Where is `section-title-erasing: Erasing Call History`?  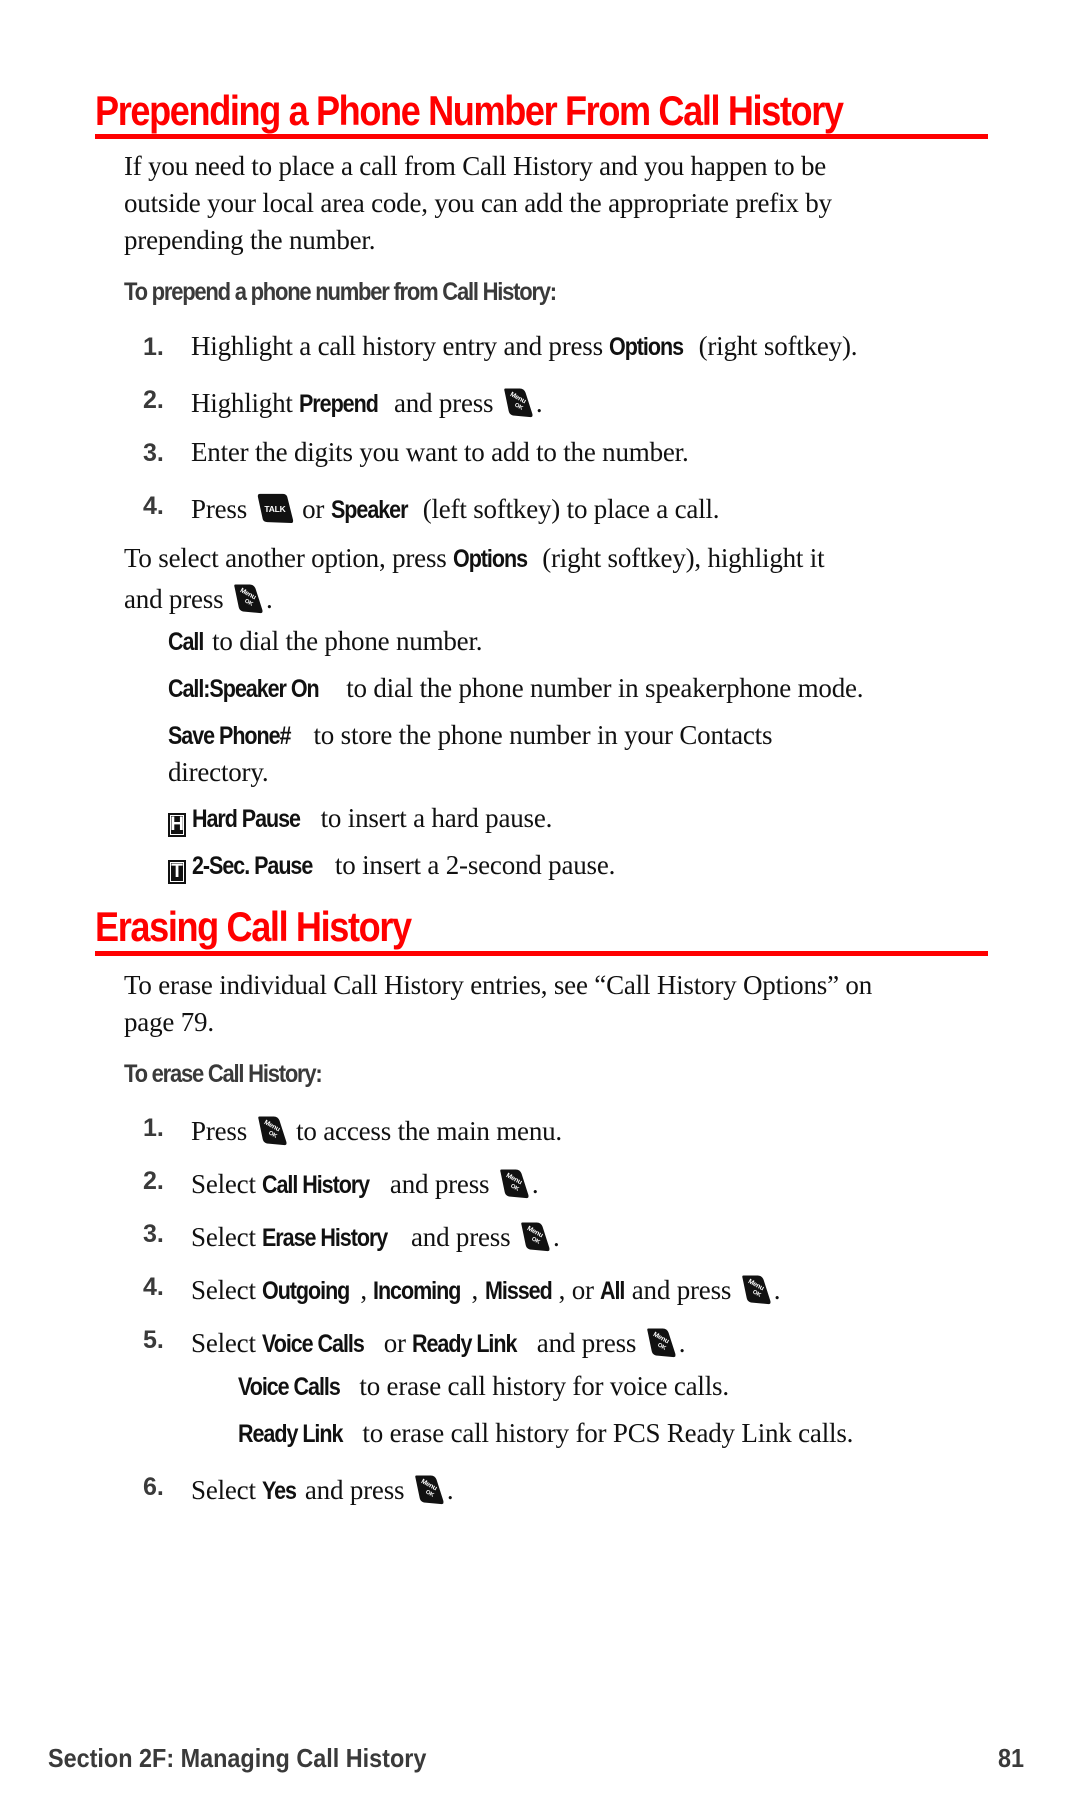
section-title-erasing: Erasing Call History is located at coordinates (253, 926).